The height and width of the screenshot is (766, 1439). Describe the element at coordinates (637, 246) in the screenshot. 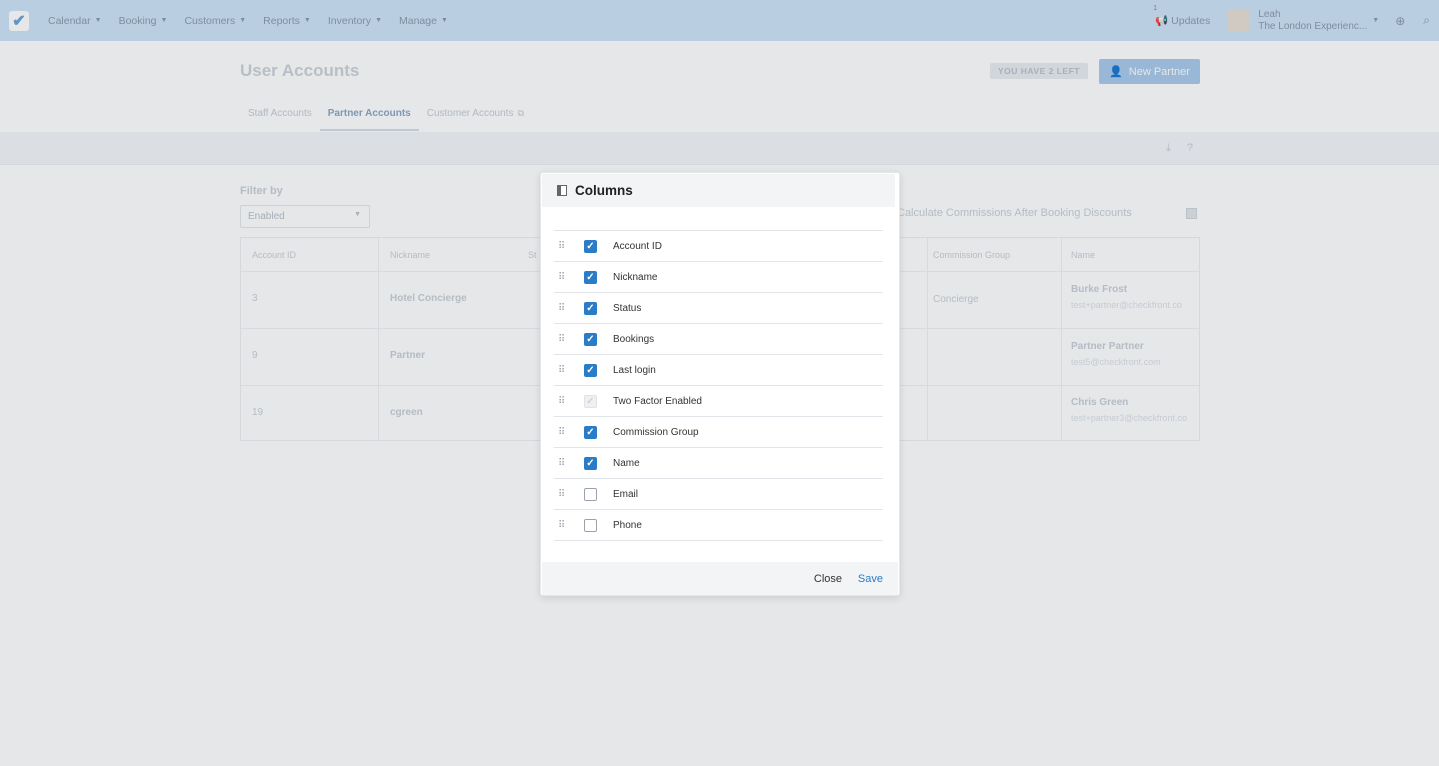

I see `column-label: Account ID` at that location.